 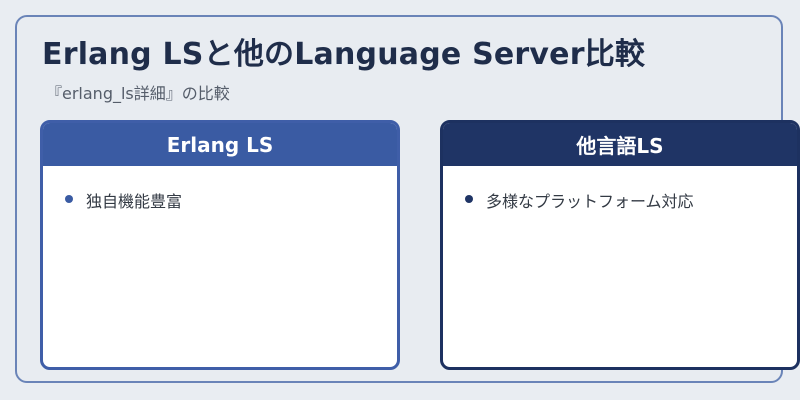 What do you see at coordinates (231, 200) in the screenshot?
I see `list-item: 独自機能豊富` at bounding box center [231, 200].